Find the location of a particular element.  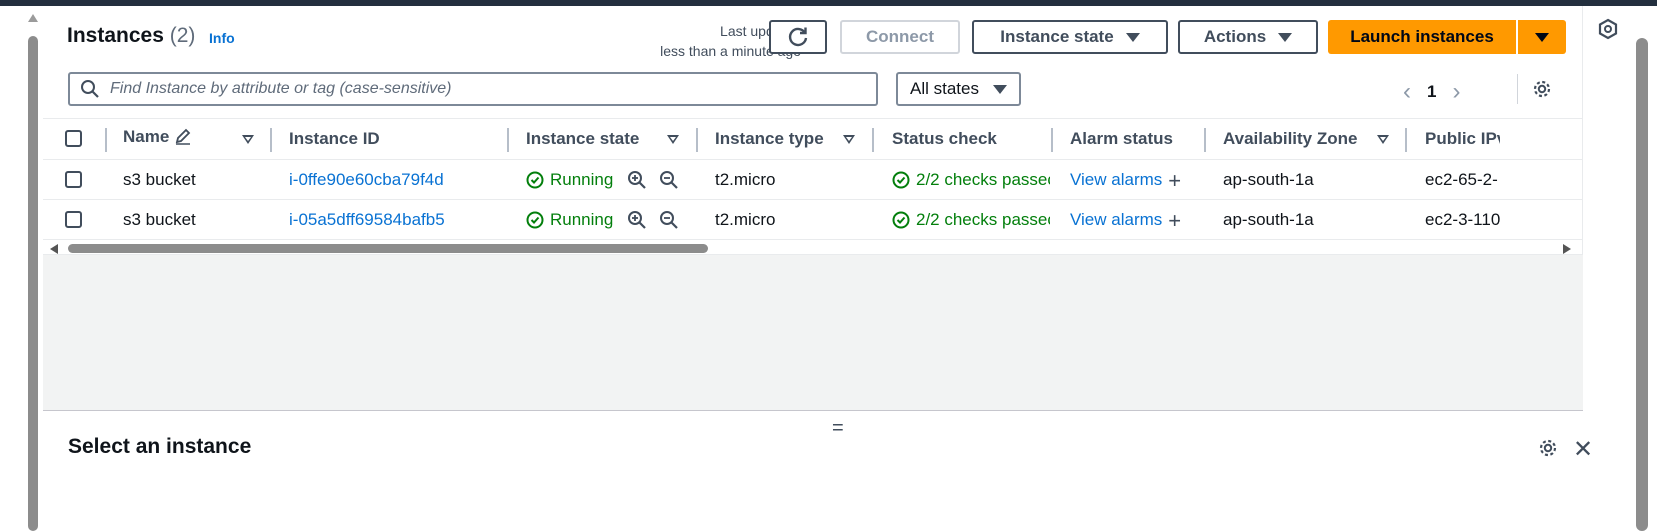

pagination: ‹ 1 › is located at coordinates (1431, 92).